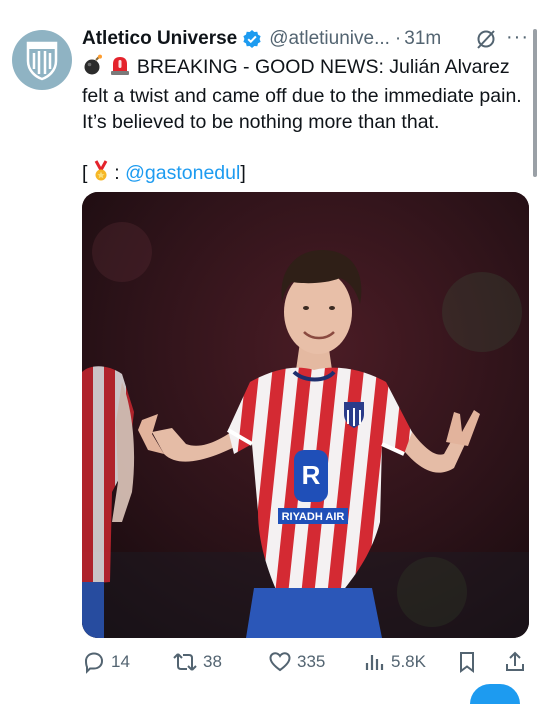  Describe the element at coordinates (535, 103) in the screenshot. I see `scrollbar` at that location.